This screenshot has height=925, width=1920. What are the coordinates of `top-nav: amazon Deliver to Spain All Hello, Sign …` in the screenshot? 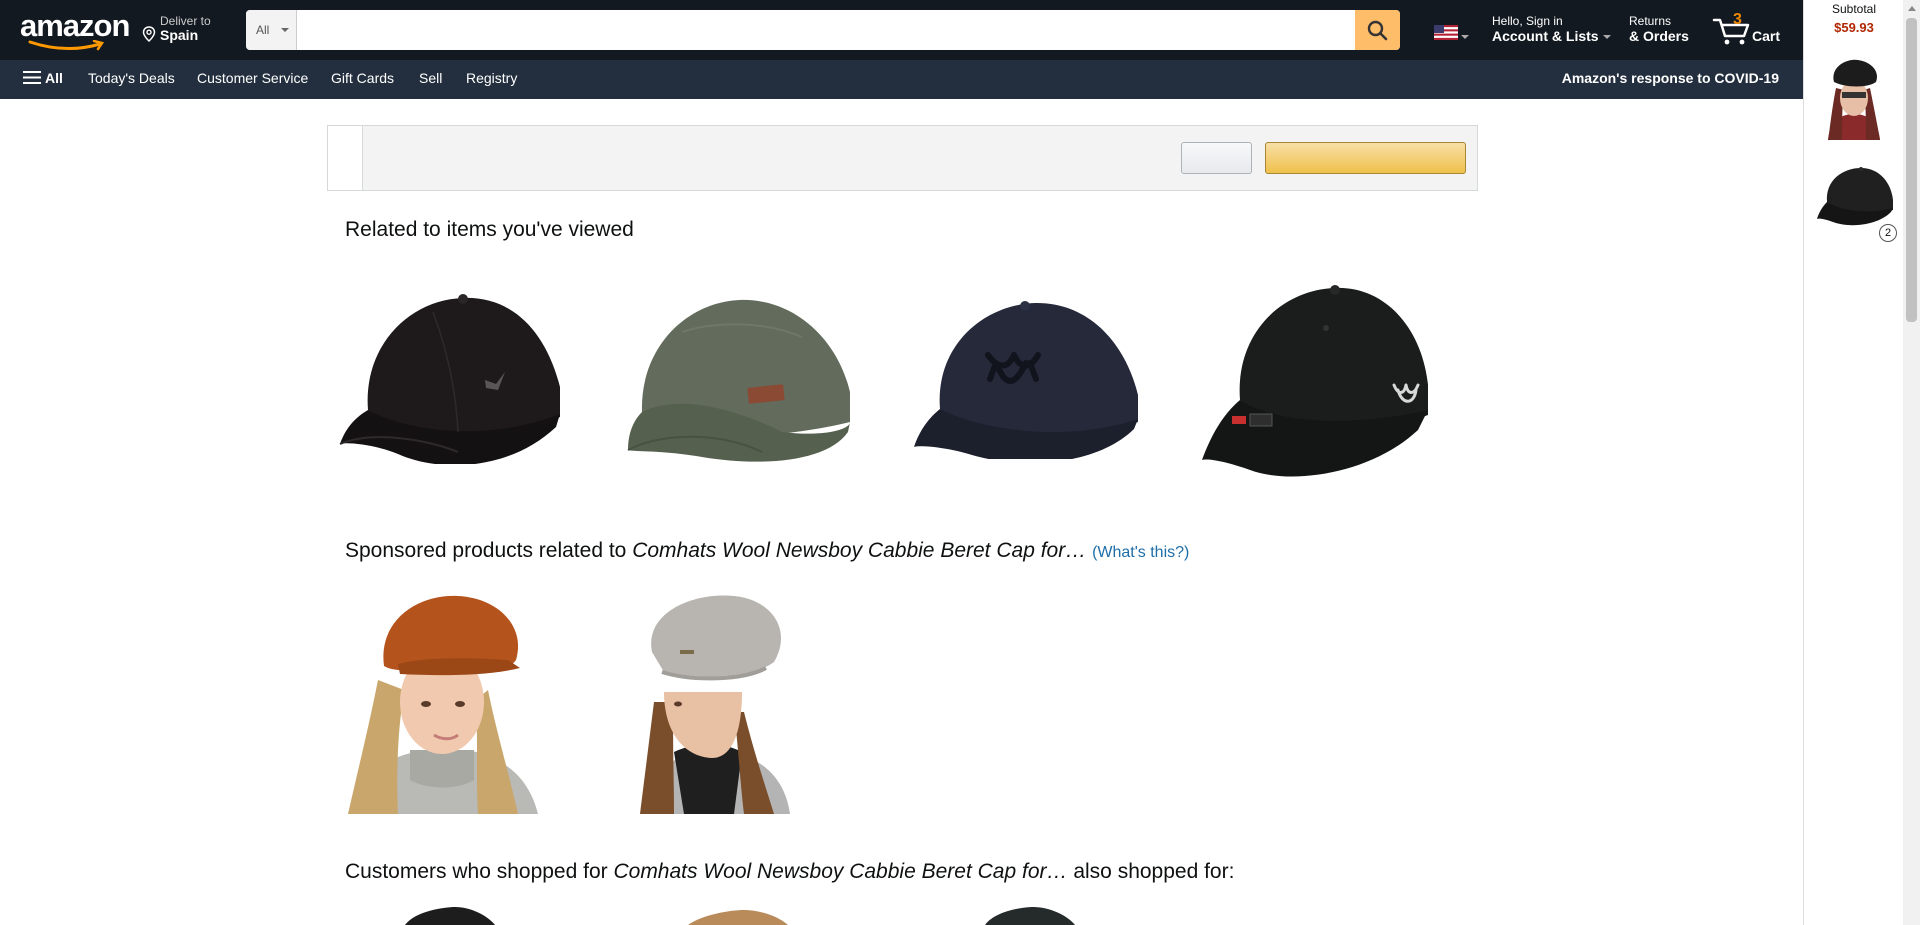 It's located at (901, 30).